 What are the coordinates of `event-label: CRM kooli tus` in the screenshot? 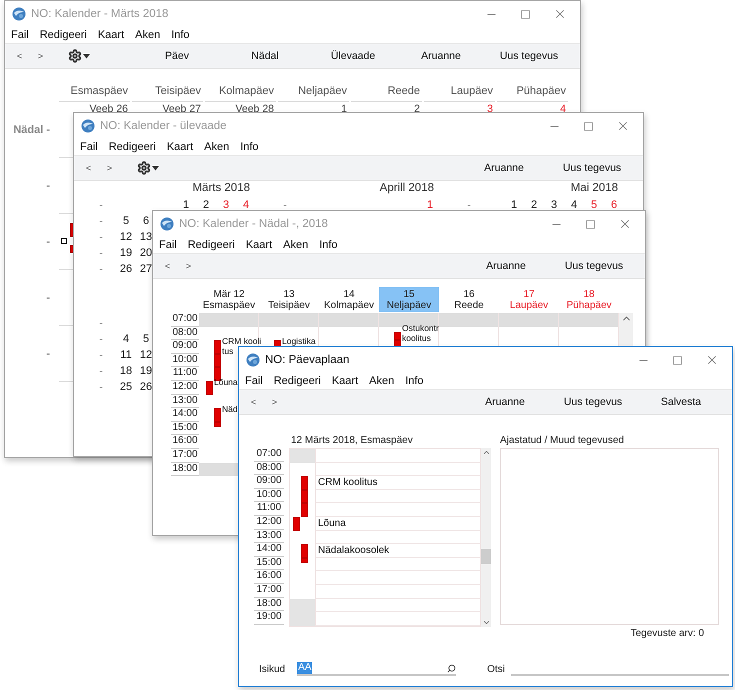 It's located at (242, 346).